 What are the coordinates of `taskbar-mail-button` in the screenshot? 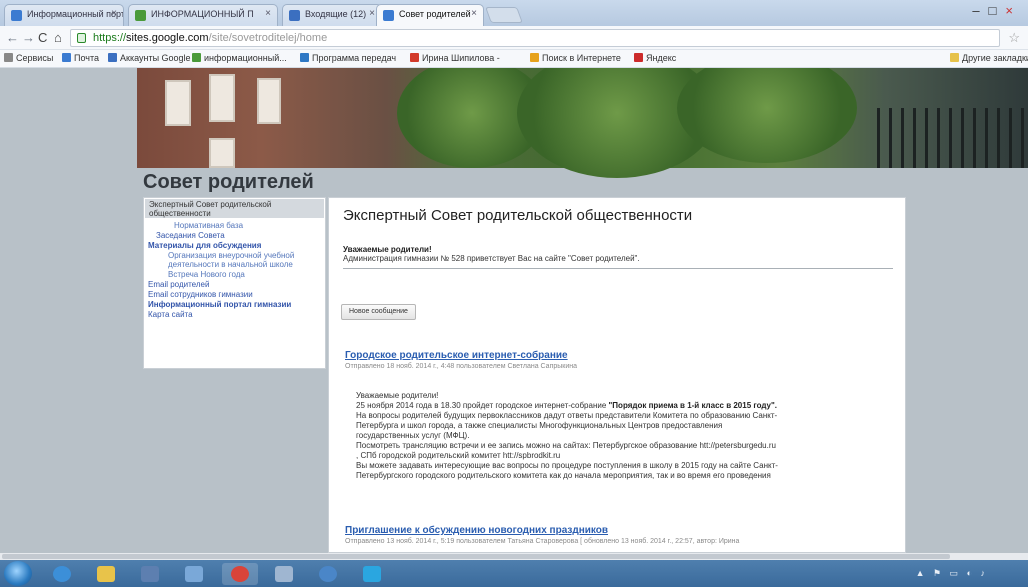 It's located at (150, 574).